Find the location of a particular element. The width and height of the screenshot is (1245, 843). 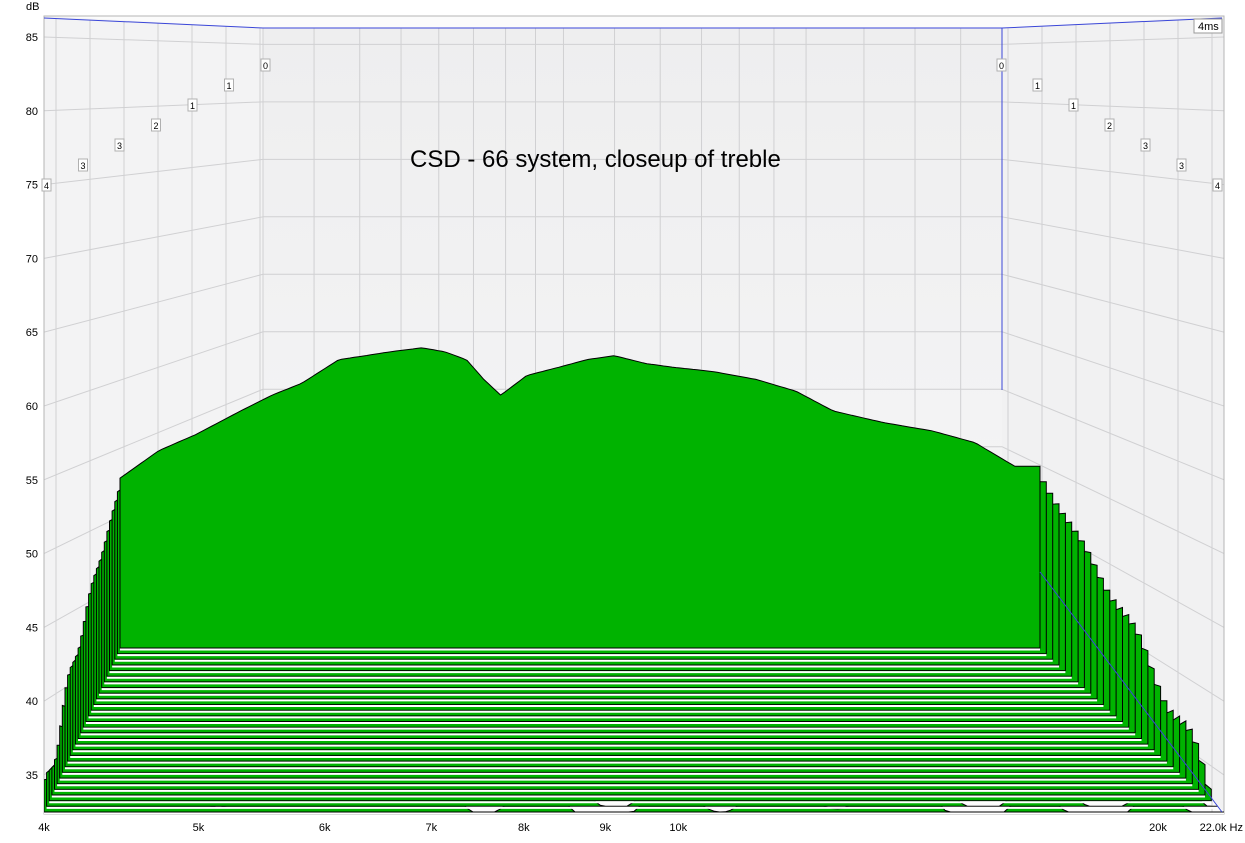

time-tick-right-3: 2 is located at coordinates (1109, 125).